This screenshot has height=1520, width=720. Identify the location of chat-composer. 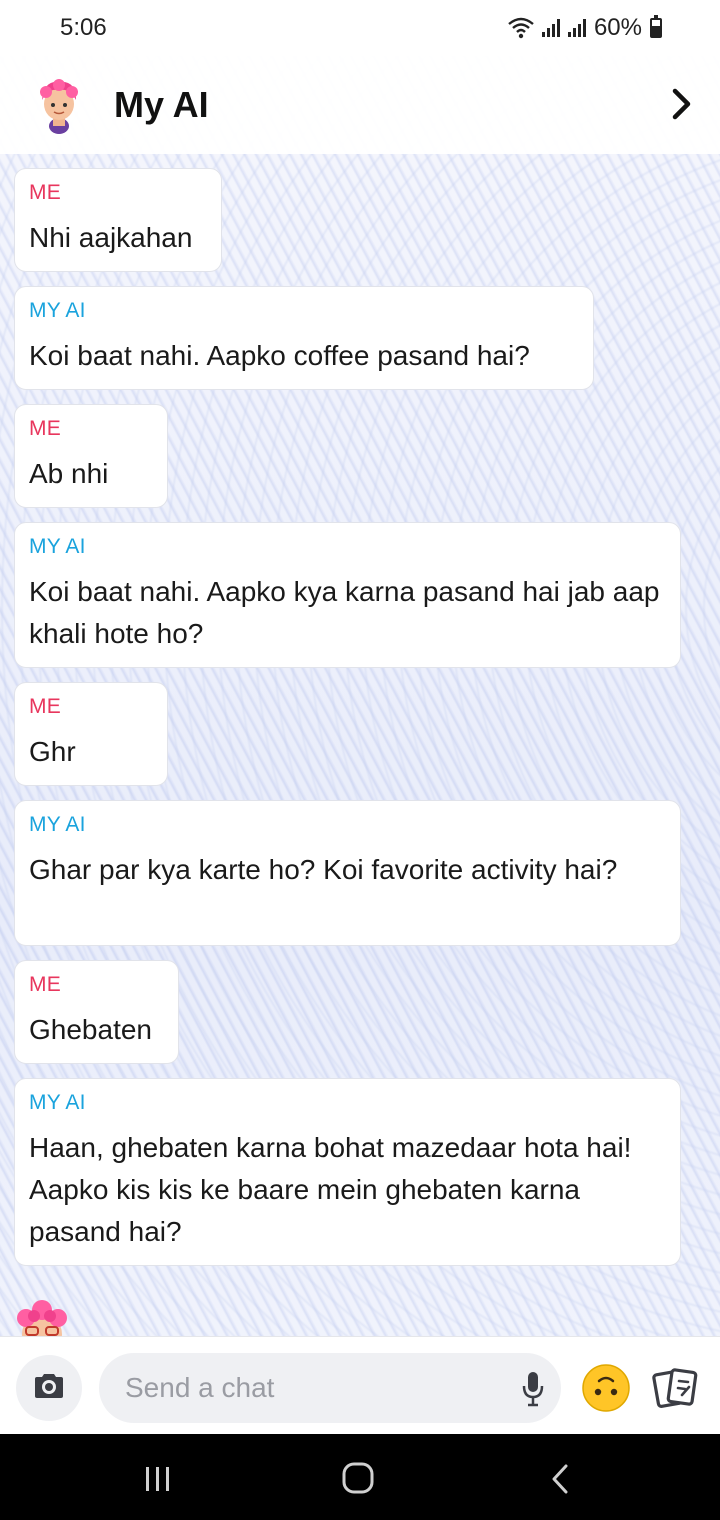
(360, 1385).